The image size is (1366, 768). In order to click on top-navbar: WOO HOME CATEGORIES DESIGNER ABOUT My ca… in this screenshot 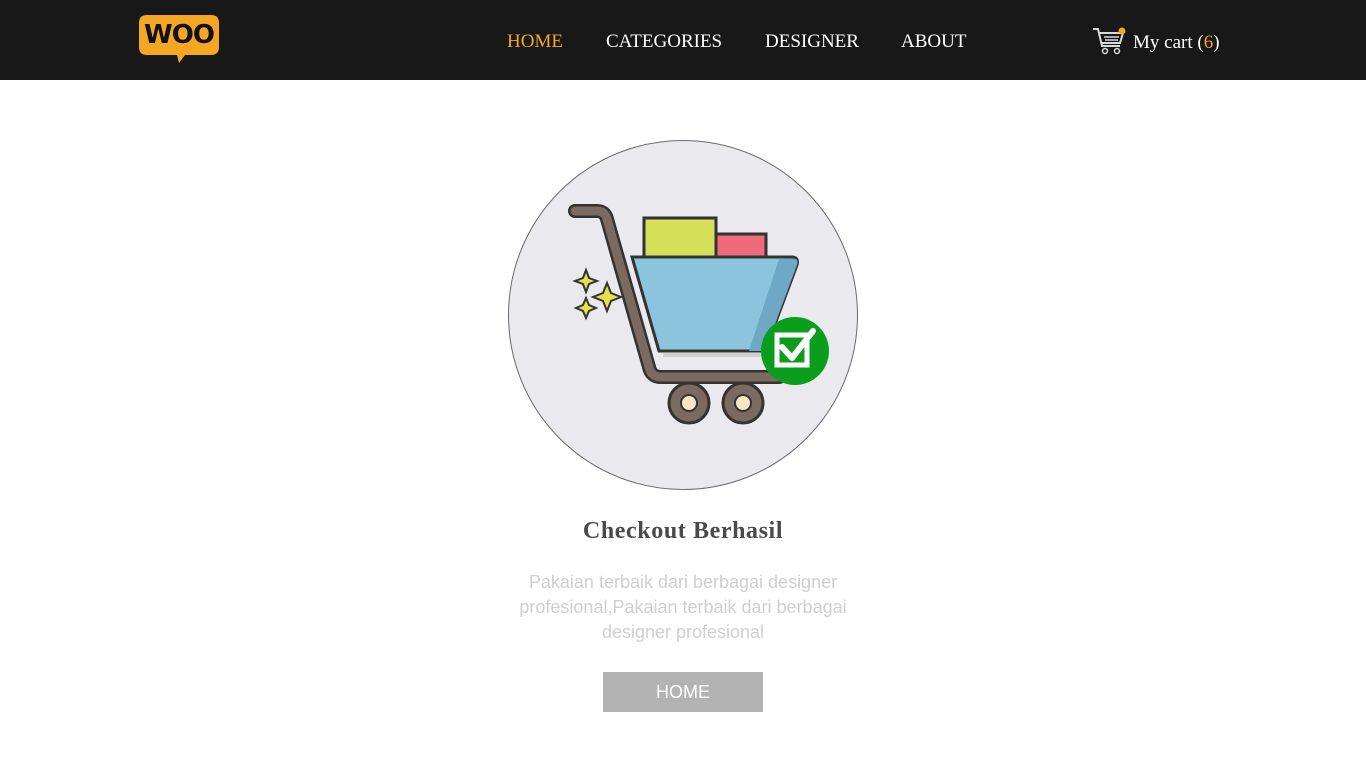, I will do `click(683, 40)`.